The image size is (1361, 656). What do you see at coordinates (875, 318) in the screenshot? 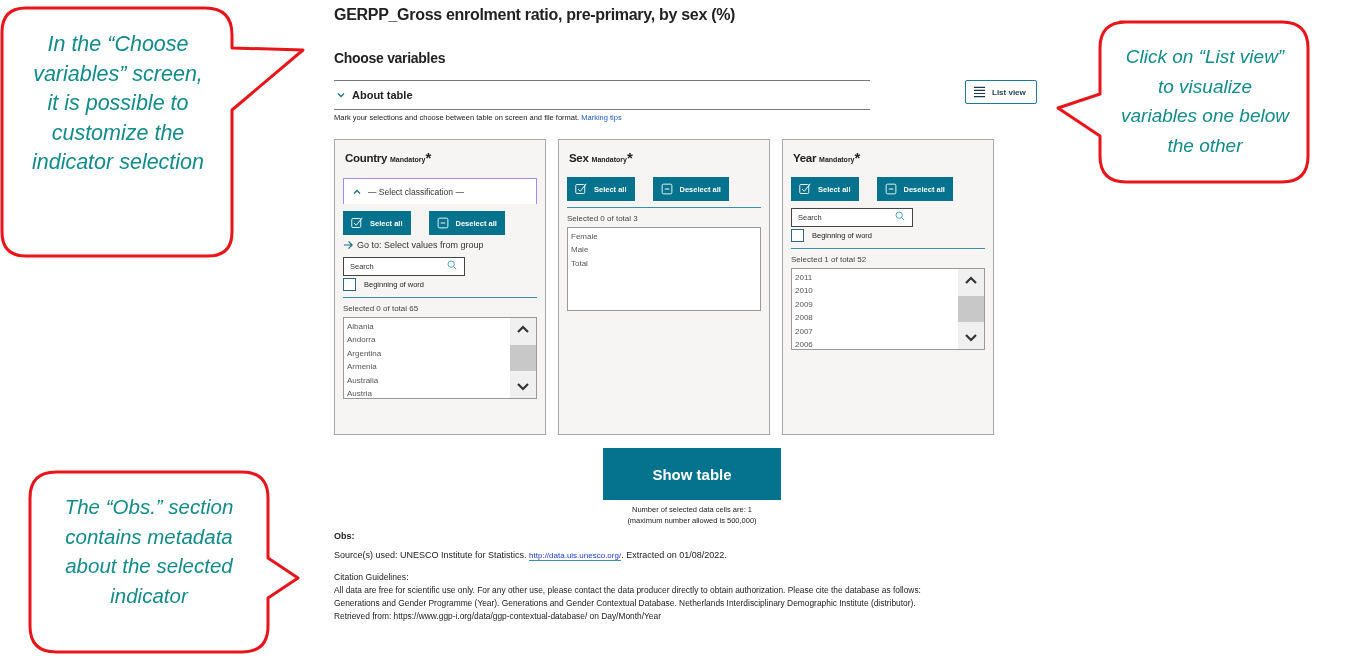
I see `list-item: 2008` at bounding box center [875, 318].